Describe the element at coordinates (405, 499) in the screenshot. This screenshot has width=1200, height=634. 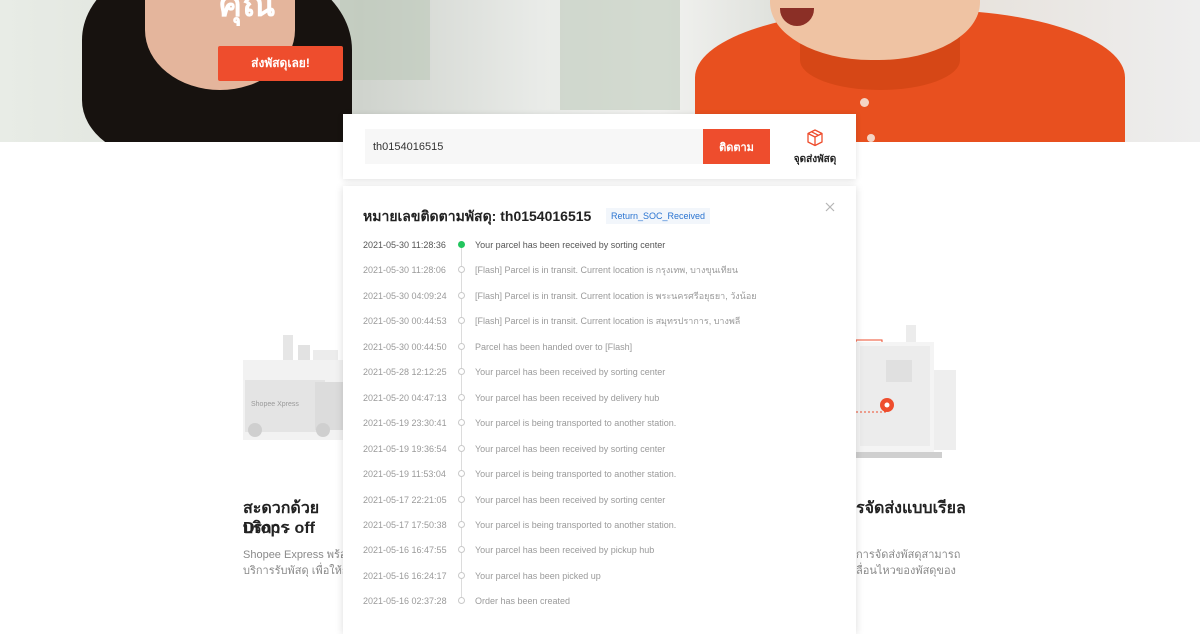
I see `event-time: 2021-05-17 22:21:05` at that location.